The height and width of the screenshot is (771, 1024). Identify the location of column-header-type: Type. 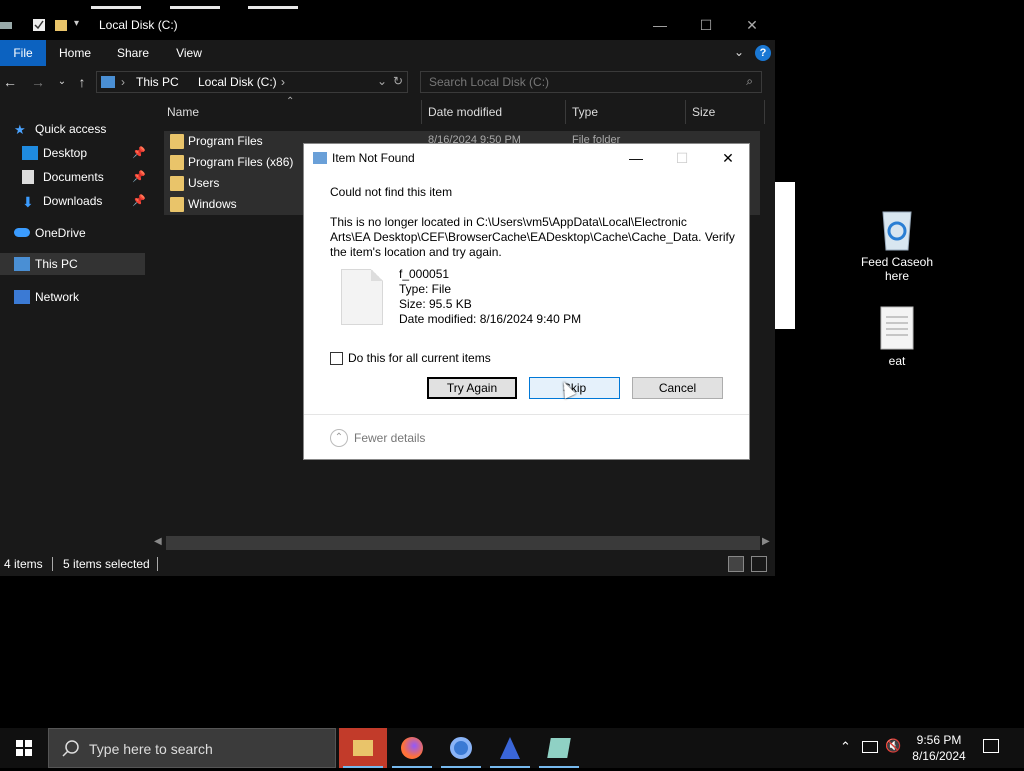
(585, 112).